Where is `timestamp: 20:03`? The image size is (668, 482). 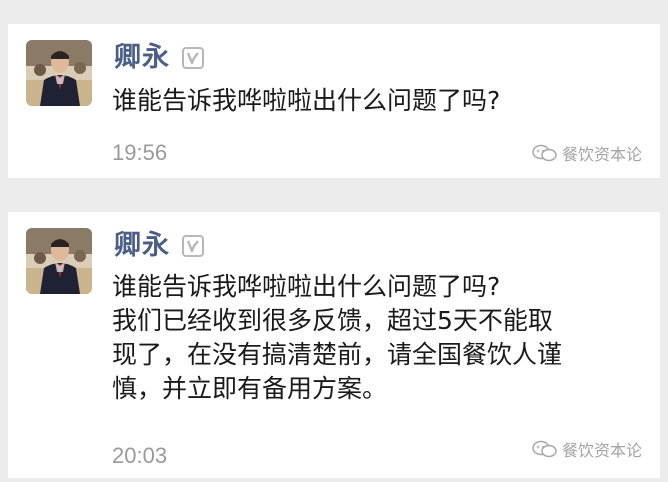
timestamp: 20:03 is located at coordinates (140, 455).